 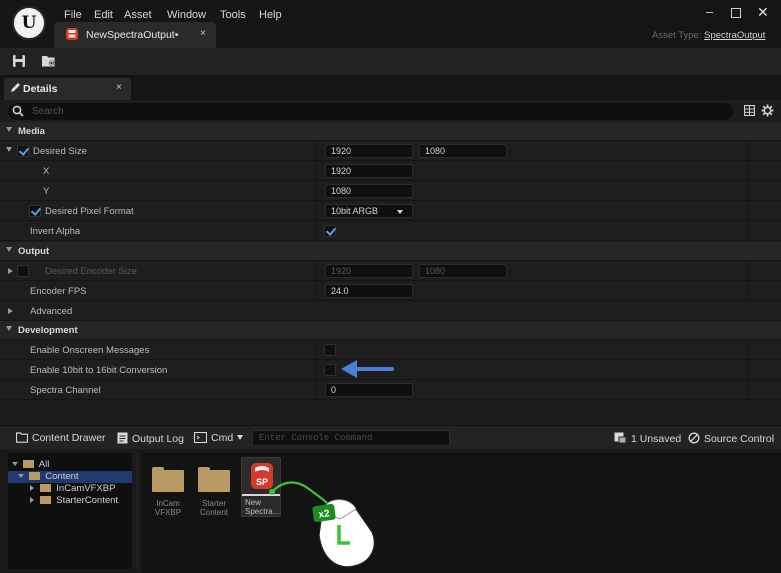 What do you see at coordinates (89, 211) in the screenshot?
I see `pixel-format-label: Desired Pixel Format` at bounding box center [89, 211].